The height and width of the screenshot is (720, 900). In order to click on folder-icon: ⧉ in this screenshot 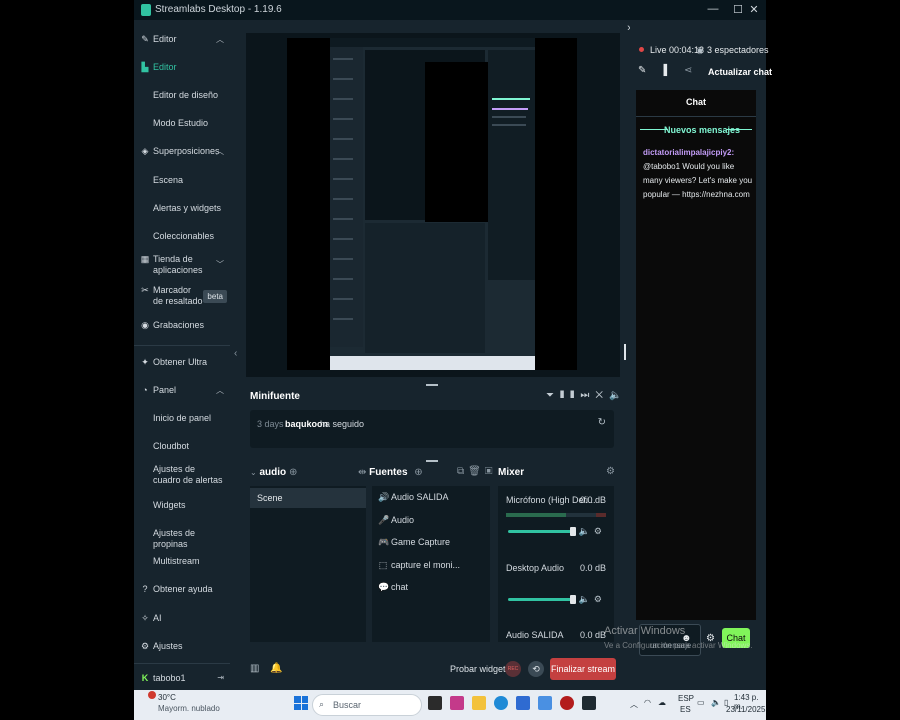, I will do `click(462, 471)`.